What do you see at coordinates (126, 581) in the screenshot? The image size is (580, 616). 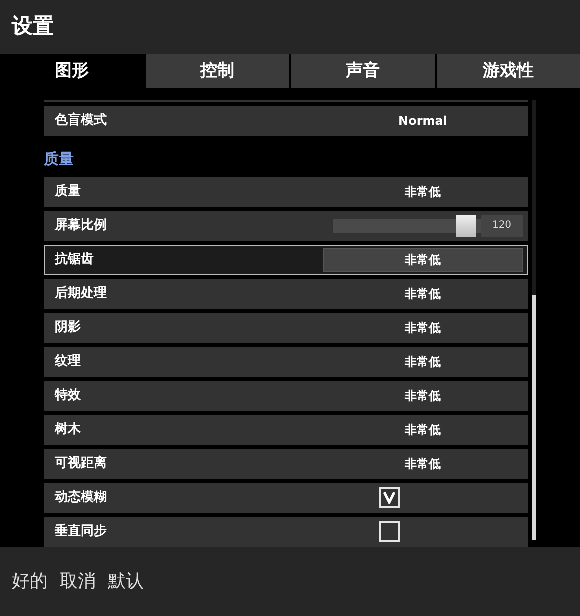 I see `footer-button: 默认` at bounding box center [126, 581].